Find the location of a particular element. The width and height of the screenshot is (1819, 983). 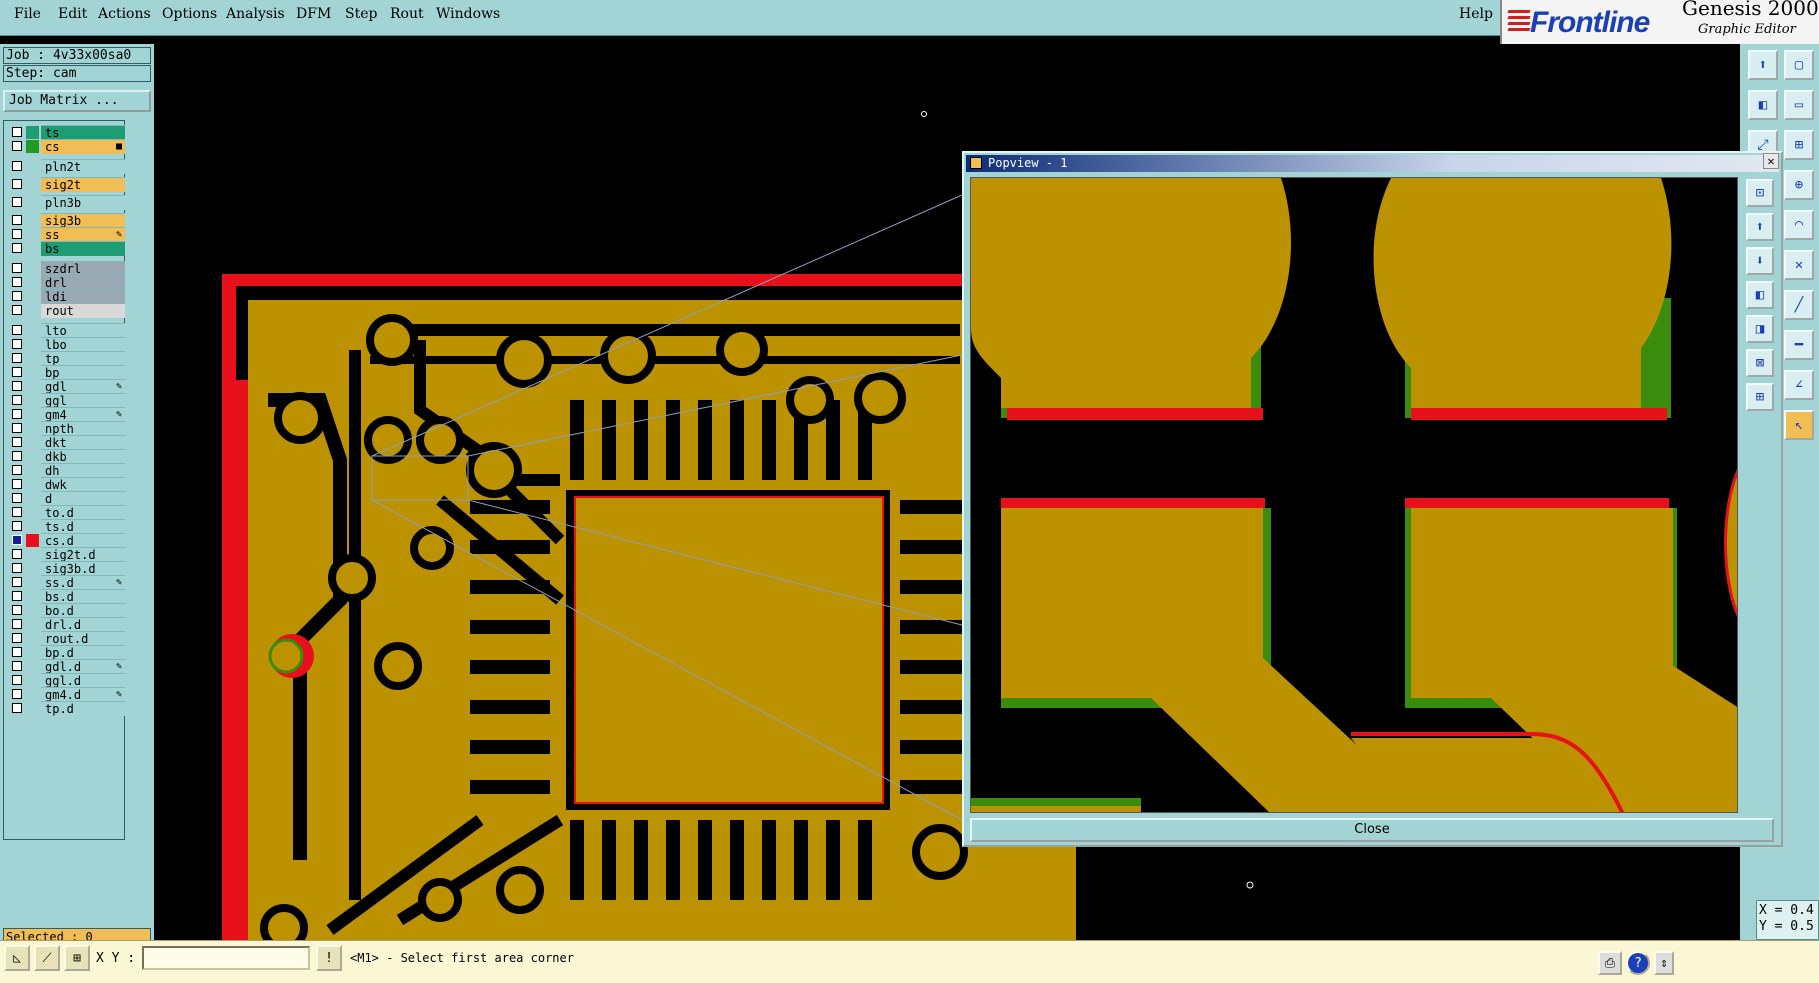

layer-name: gm4.d is located at coordinates (83, 694).